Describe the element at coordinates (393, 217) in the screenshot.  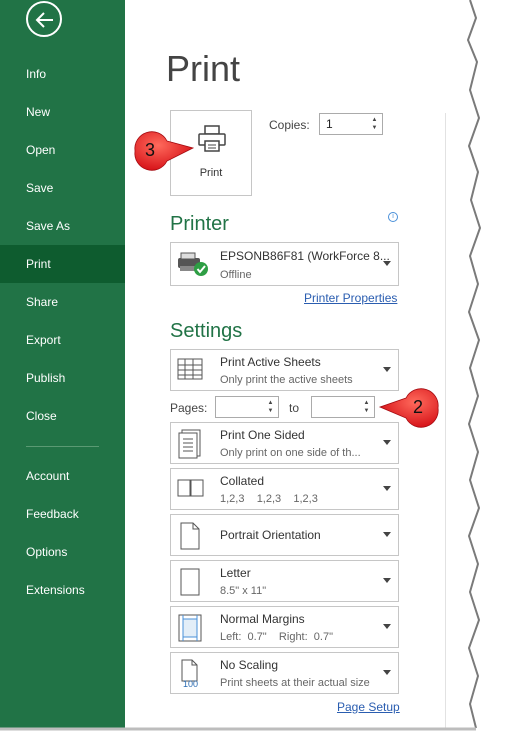
I see `info-icon: i` at that location.